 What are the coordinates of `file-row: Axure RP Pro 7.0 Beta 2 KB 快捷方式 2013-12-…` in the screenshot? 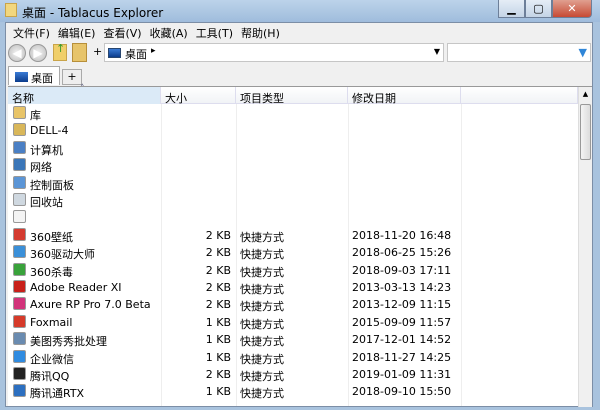 It's located at (293, 304).